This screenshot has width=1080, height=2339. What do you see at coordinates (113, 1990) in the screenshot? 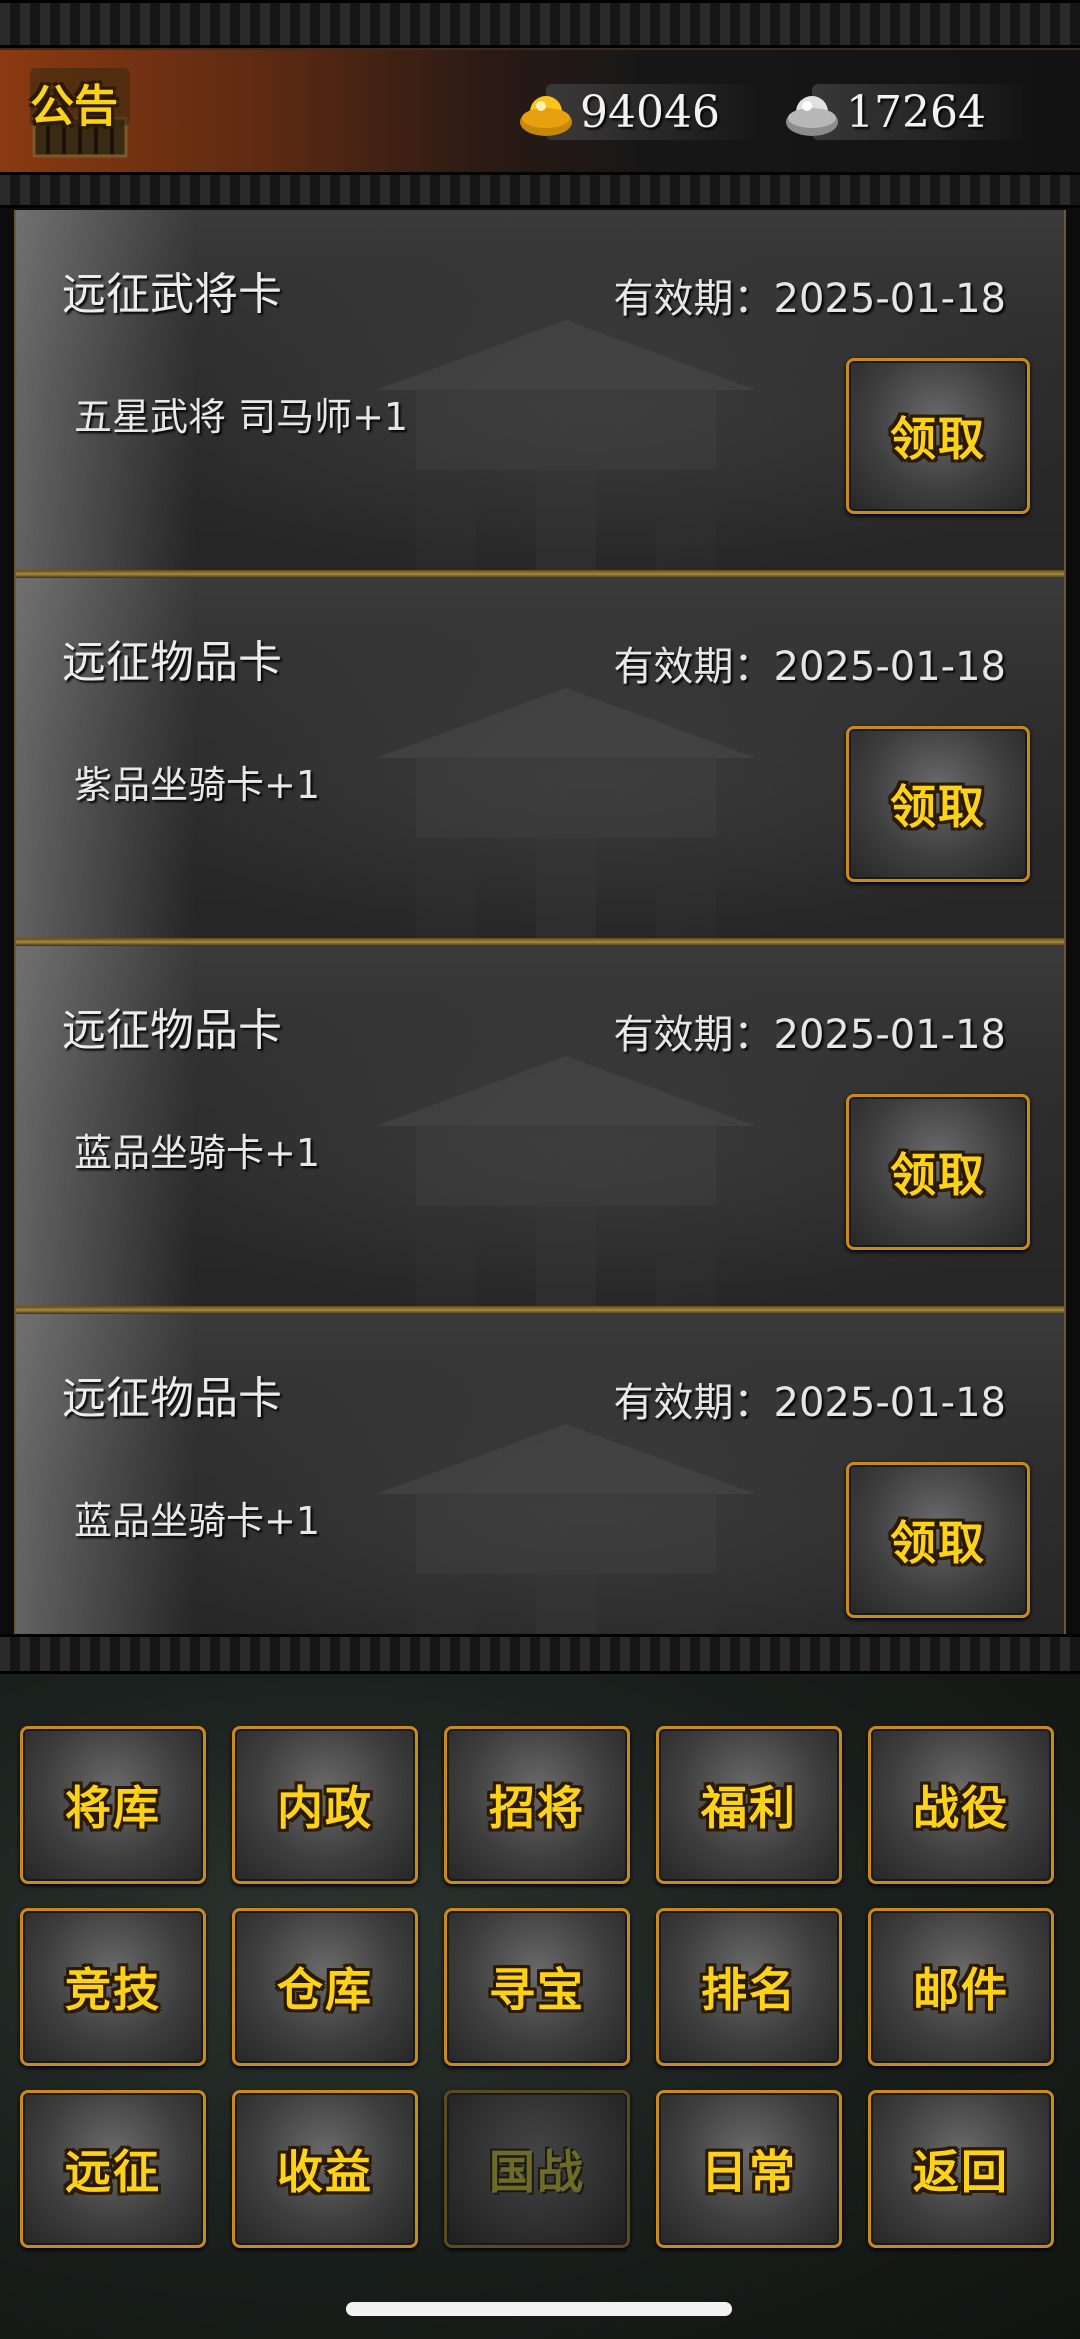
I see `menu-button-label: 竞技` at bounding box center [113, 1990].